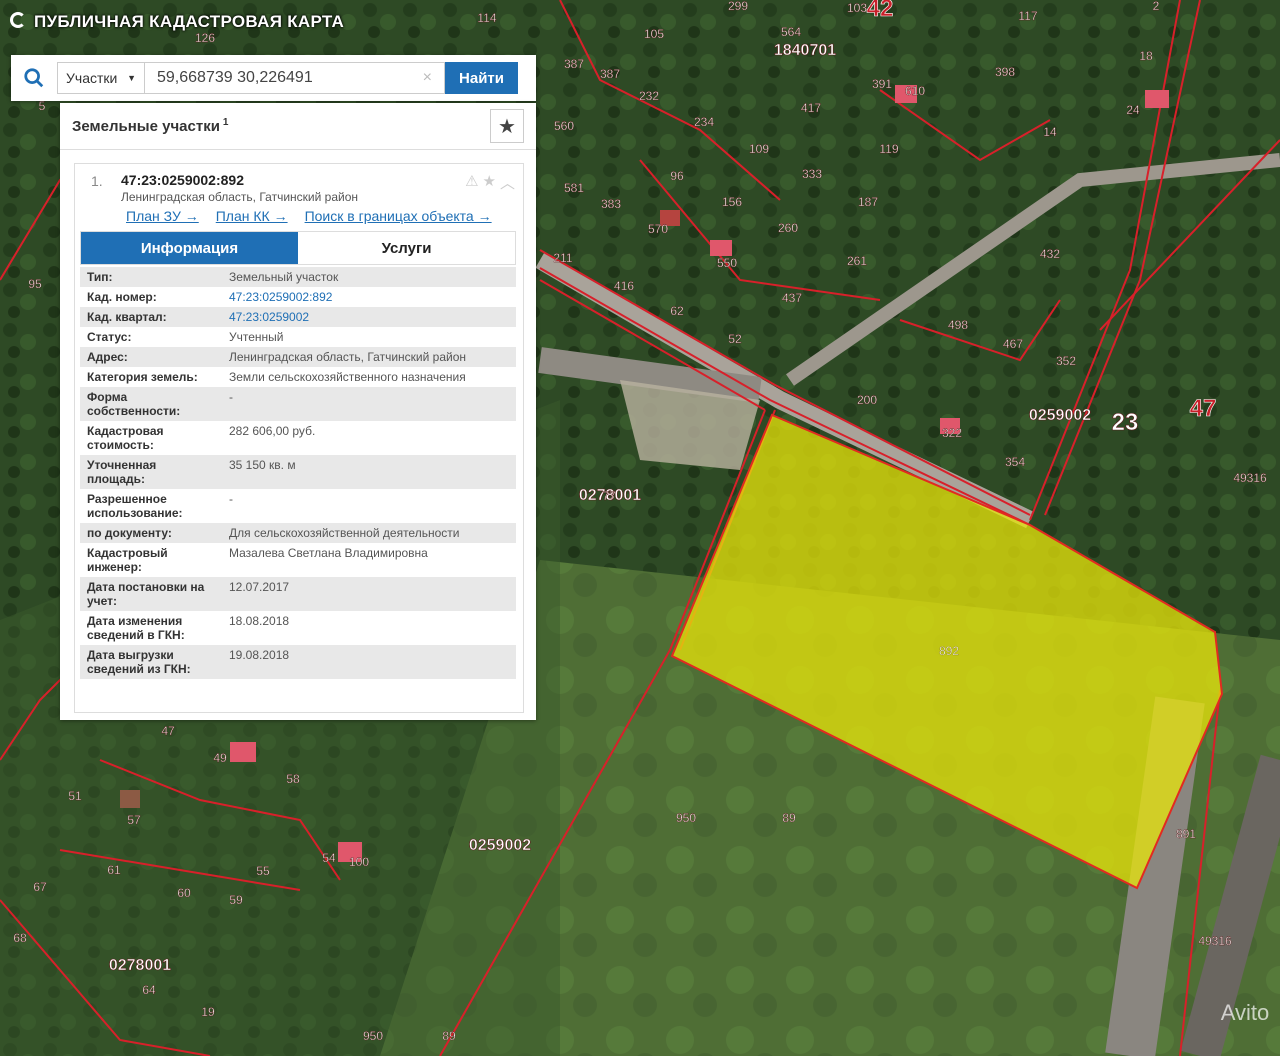 The image size is (1280, 1056). What do you see at coordinates (100, 277) in the screenshot?
I see `info-label: Тип:` at bounding box center [100, 277].